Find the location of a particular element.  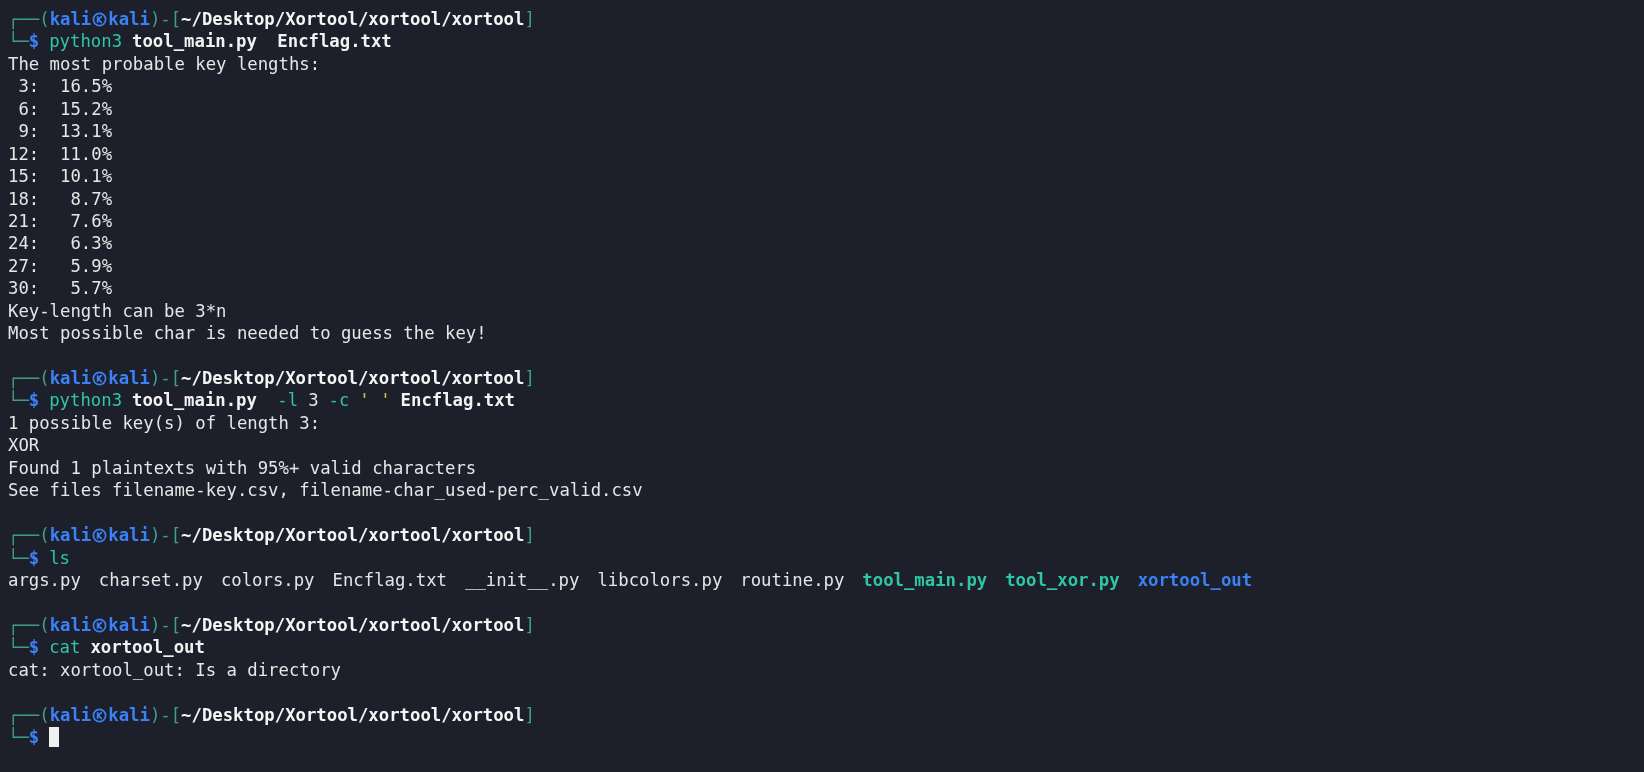

output-line: Most possible char is needed to guess the key! is located at coordinates (247, 333).